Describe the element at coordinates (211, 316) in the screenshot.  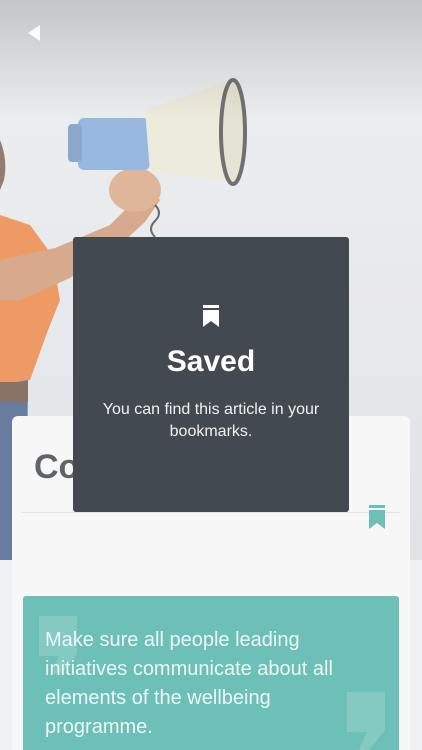
I see `bookmark-icon` at that location.